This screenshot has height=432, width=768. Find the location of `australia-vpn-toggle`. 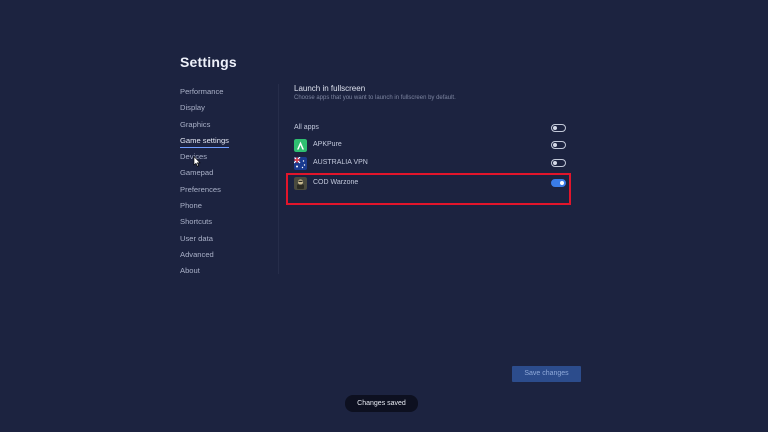

australia-vpn-toggle is located at coordinates (558, 163).